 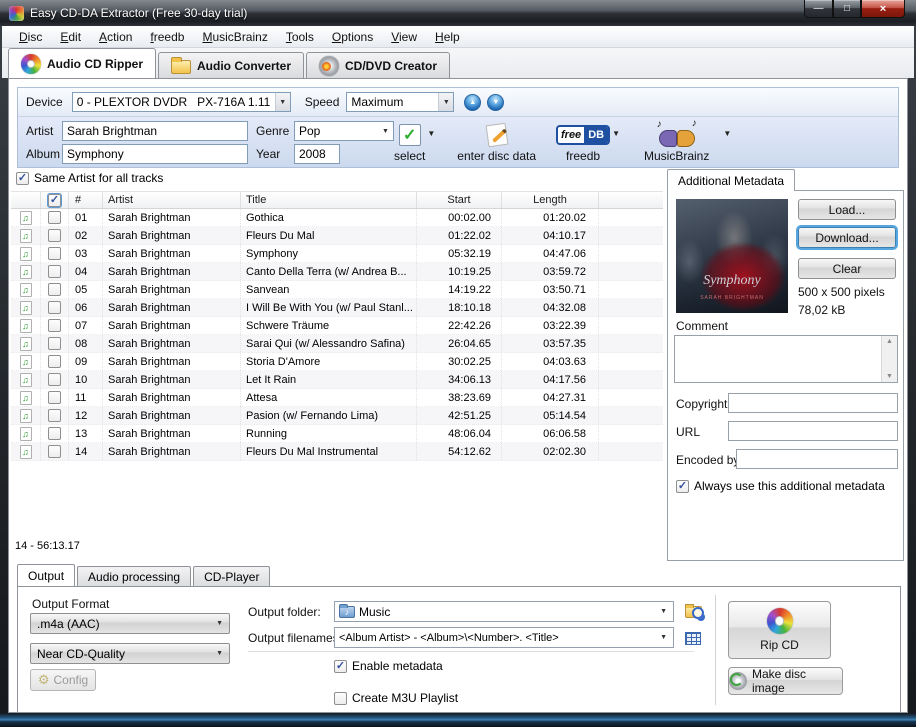 I want to click on rip-cd-button: Rip CD, so click(x=779, y=630).